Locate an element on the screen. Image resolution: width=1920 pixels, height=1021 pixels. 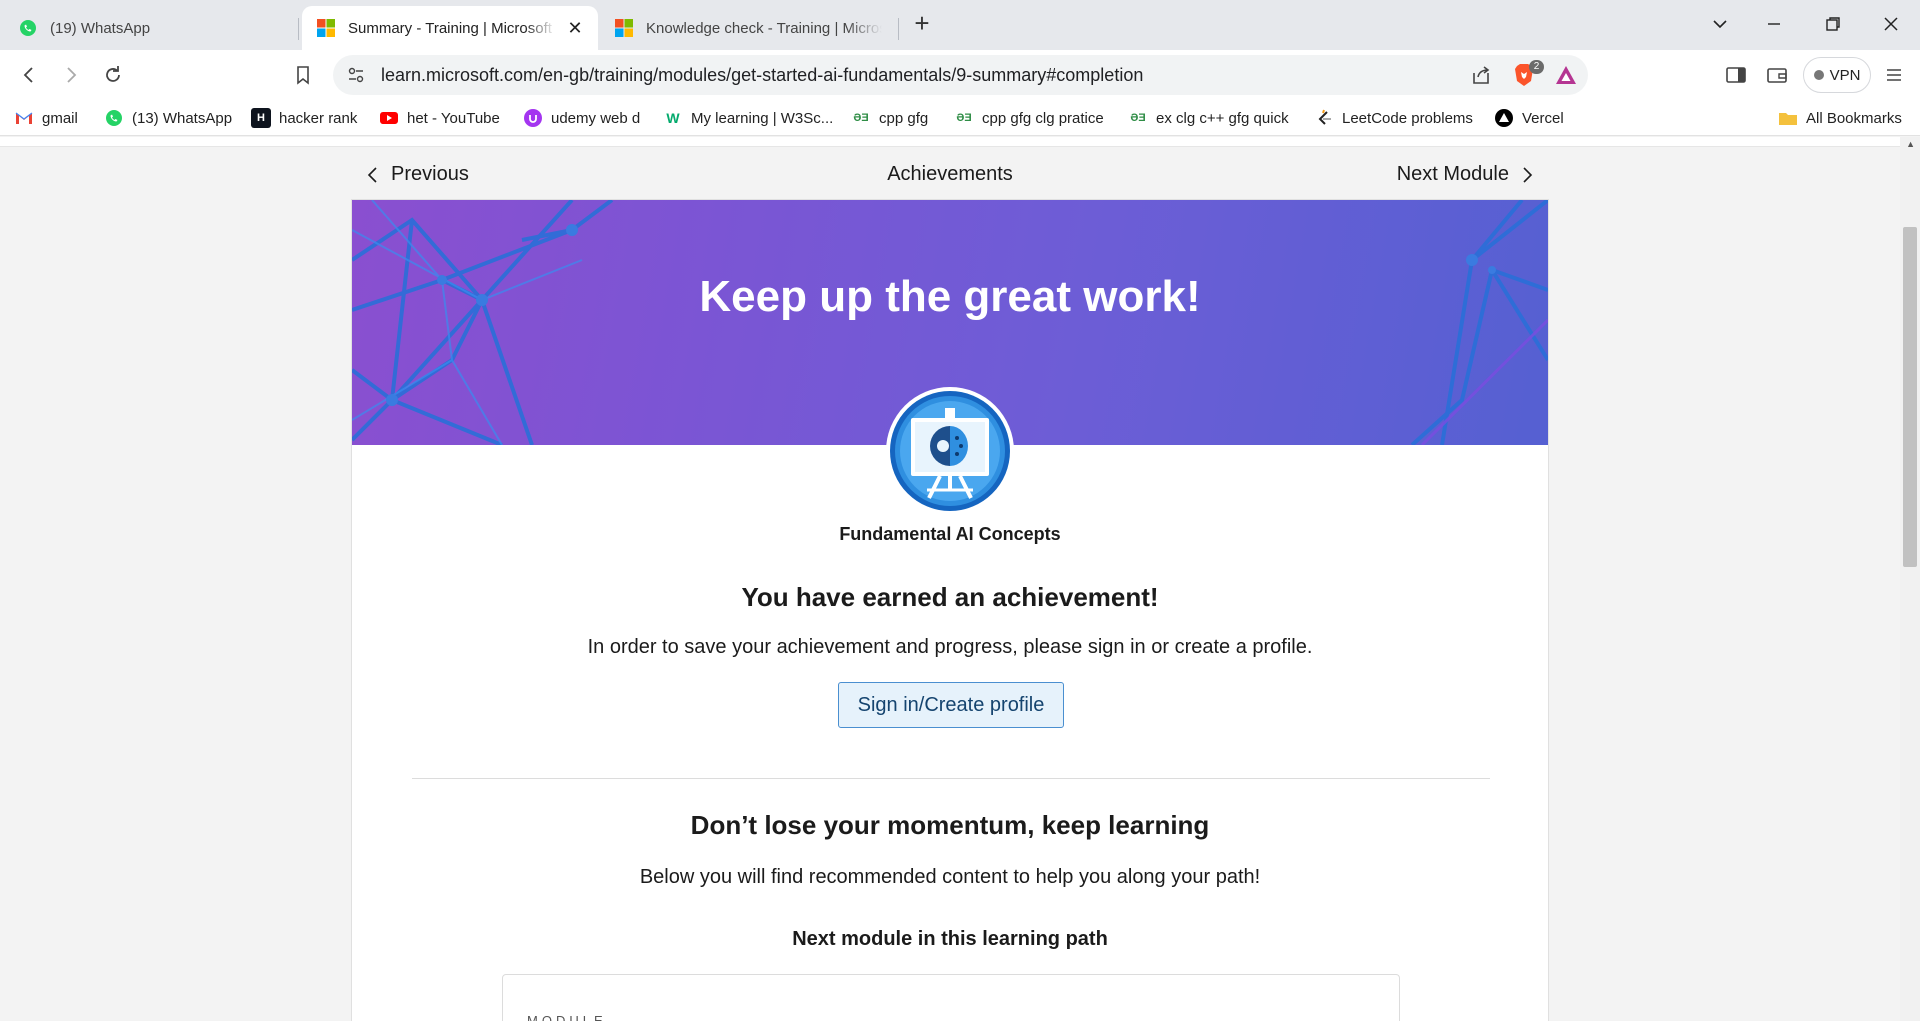
forward-icon is located at coordinates (71, 75).